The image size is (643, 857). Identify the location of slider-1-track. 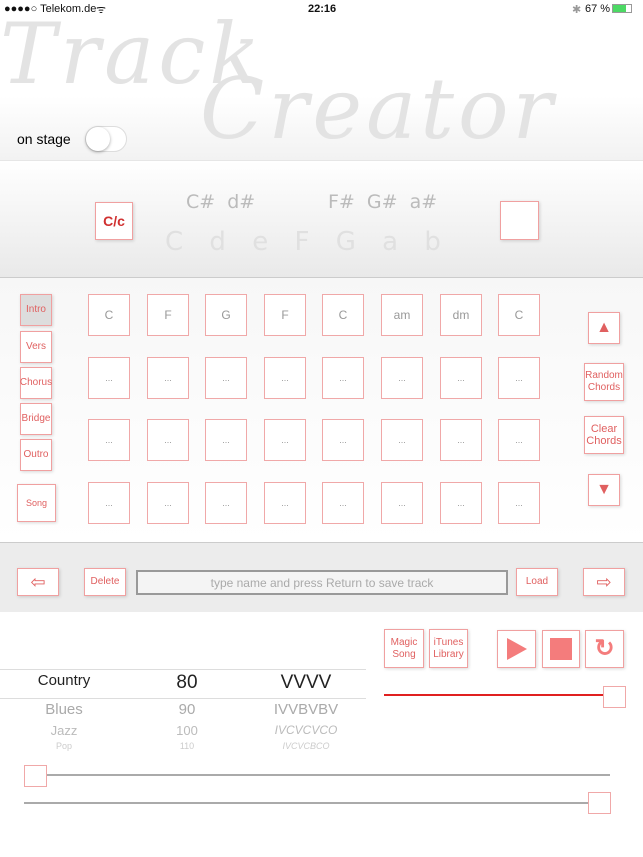
(317, 775).